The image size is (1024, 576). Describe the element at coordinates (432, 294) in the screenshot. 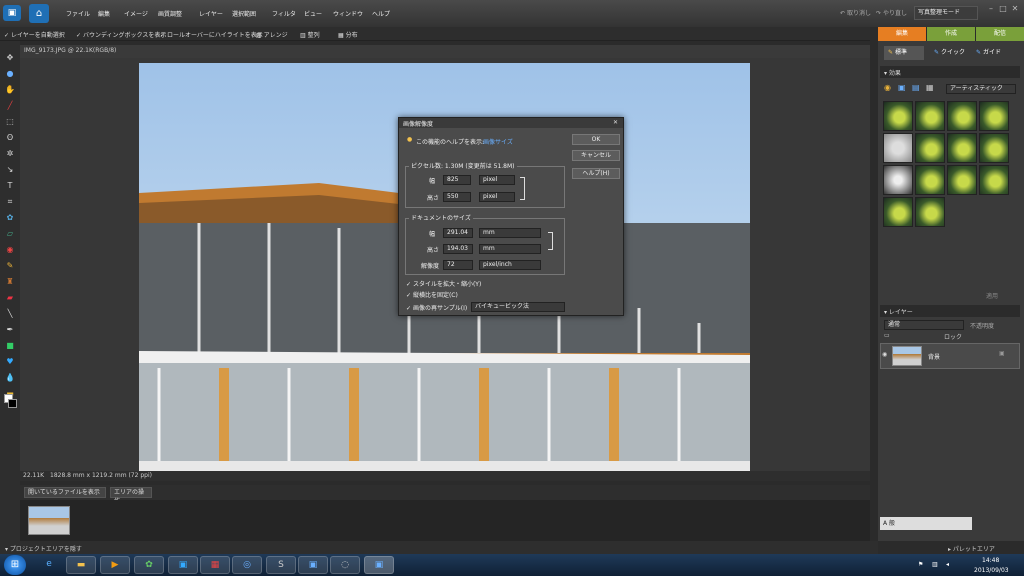

I see `constrain-checkbox: ✓ 縦横比を固定(C)` at that location.